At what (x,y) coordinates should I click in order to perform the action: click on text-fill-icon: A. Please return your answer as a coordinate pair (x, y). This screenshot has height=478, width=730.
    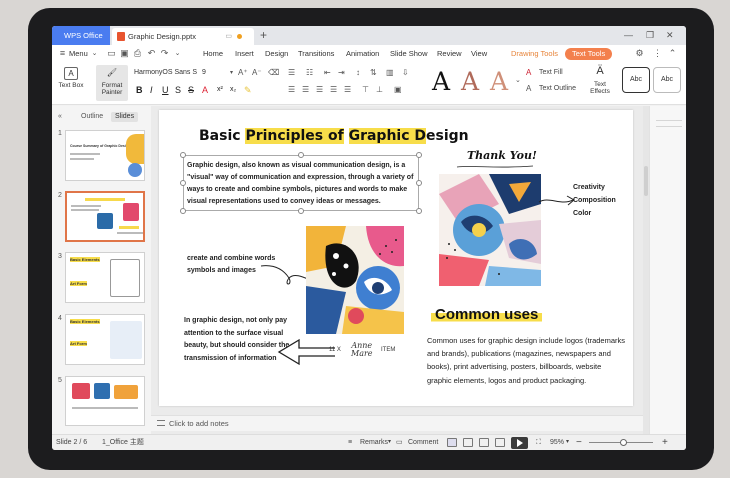
    Looking at the image, I should click on (528, 73).